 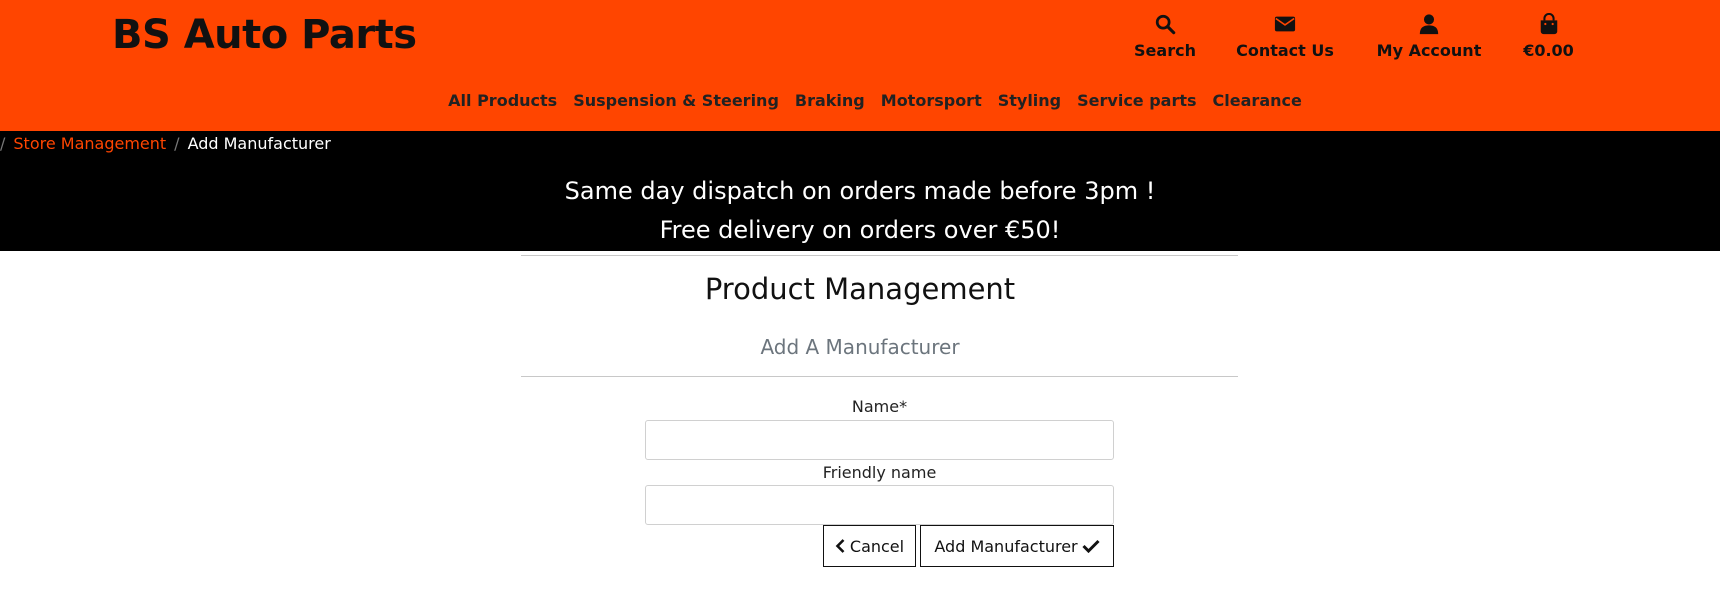 What do you see at coordinates (860, 347) in the screenshot?
I see `page-subtitle: Add A Manufacturer` at bounding box center [860, 347].